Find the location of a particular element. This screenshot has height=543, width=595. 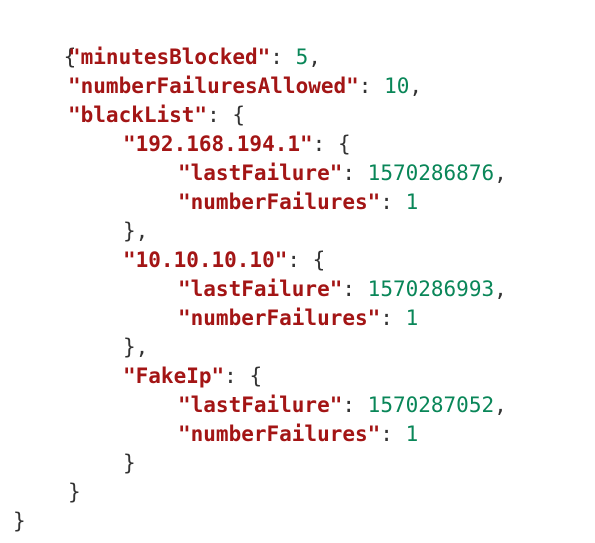

minutes-blocked-line: "minutesBlocked": 5, is located at coordinates (160, 57).